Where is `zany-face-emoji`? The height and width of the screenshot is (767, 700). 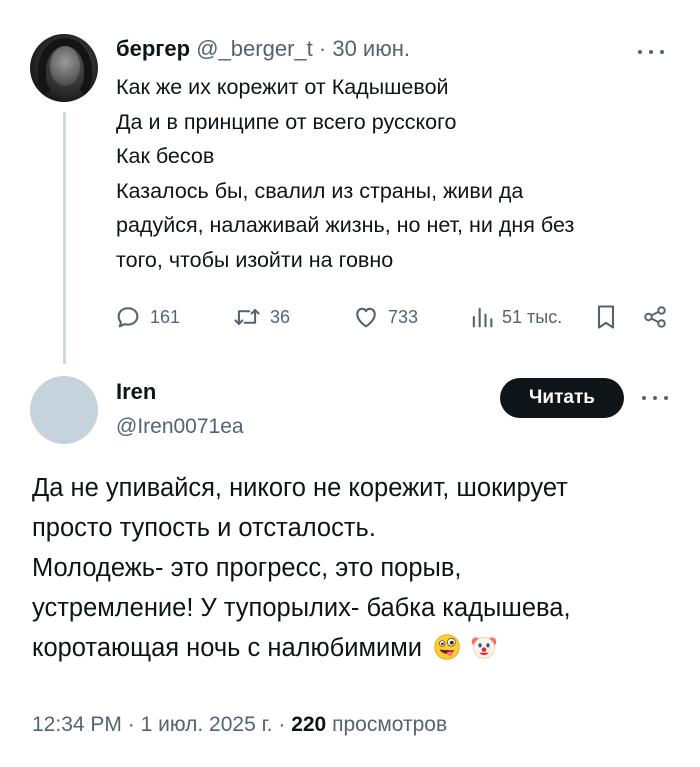
zany-face-emoji is located at coordinates (447, 647).